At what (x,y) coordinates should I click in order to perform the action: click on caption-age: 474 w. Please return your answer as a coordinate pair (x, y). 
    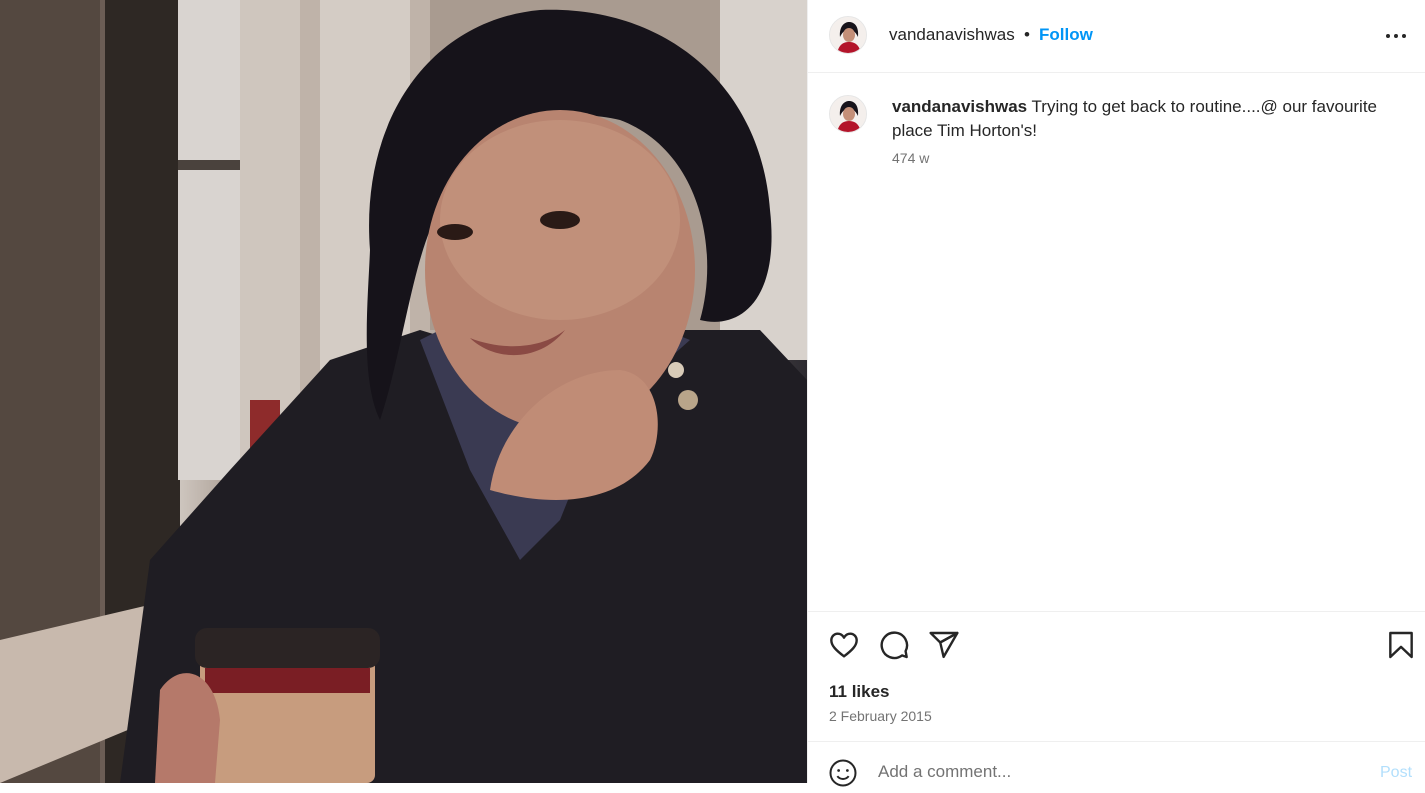
    Looking at the image, I should click on (910, 158).